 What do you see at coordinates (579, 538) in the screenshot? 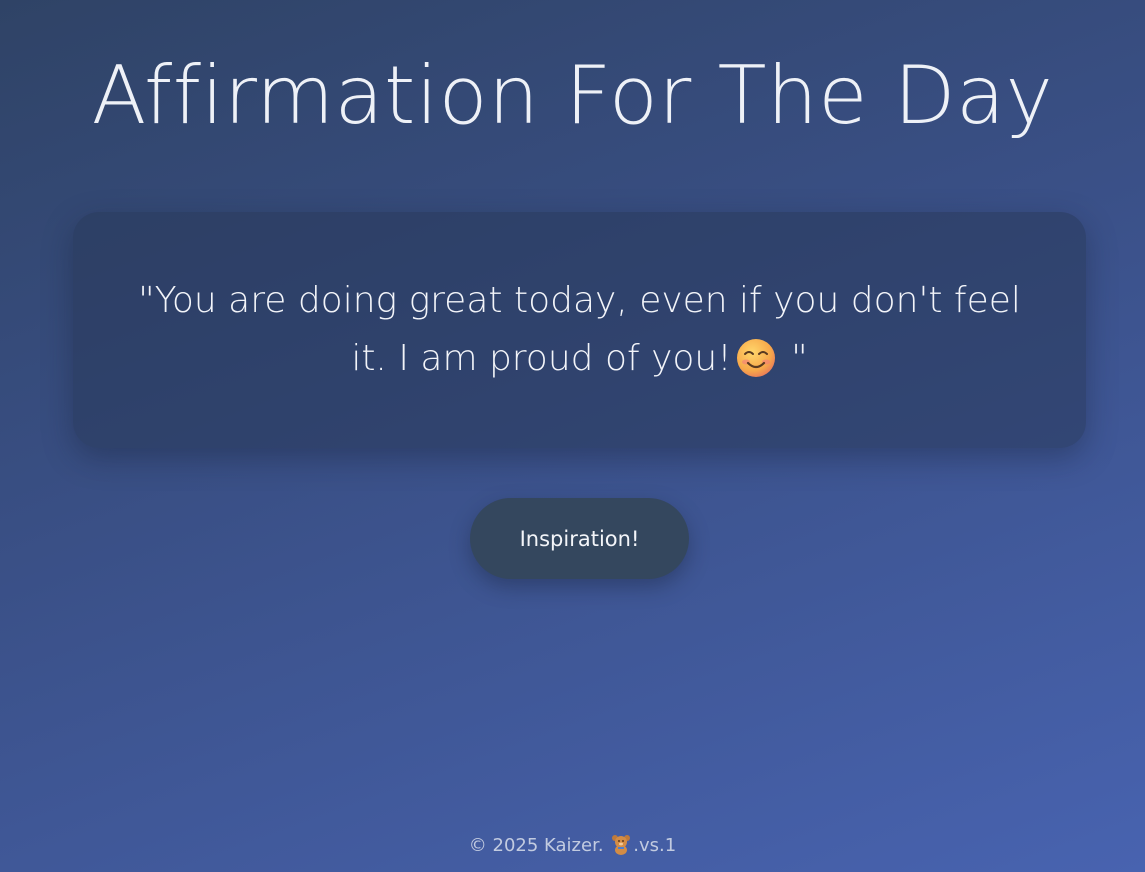
I see `inspiration-button: Inspiration!` at bounding box center [579, 538].